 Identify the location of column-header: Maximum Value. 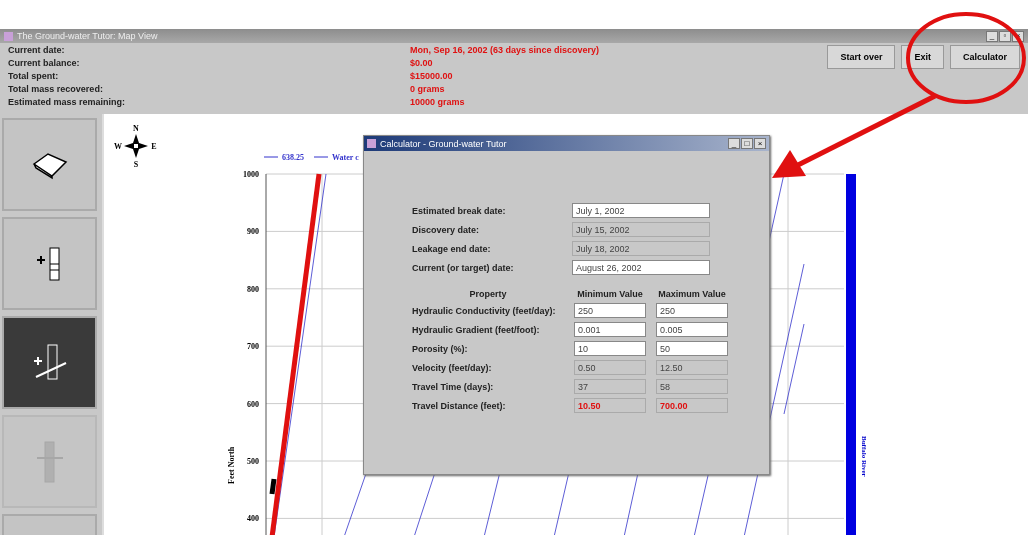
(692, 294).